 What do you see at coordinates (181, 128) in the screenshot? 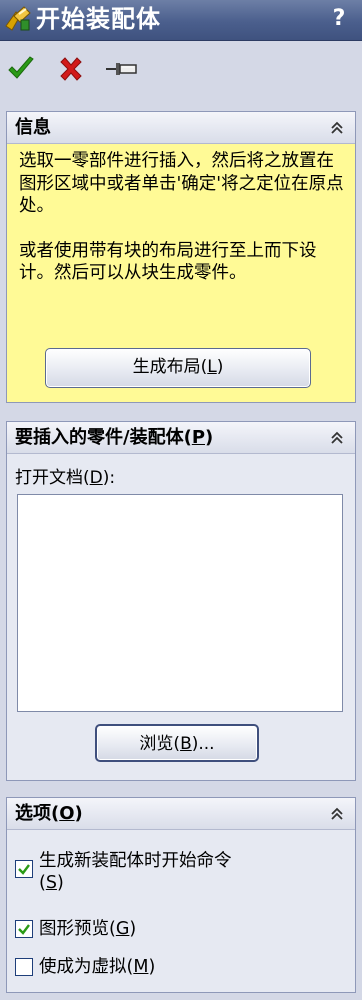
I see `info-header: 信息` at bounding box center [181, 128].